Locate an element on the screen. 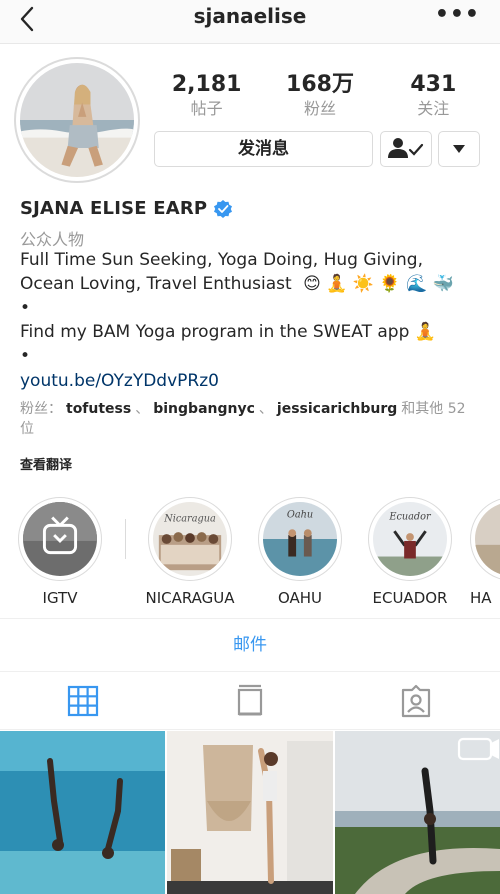 The height and width of the screenshot is (894, 500). profile-category: 公众人物 is located at coordinates (52, 239).